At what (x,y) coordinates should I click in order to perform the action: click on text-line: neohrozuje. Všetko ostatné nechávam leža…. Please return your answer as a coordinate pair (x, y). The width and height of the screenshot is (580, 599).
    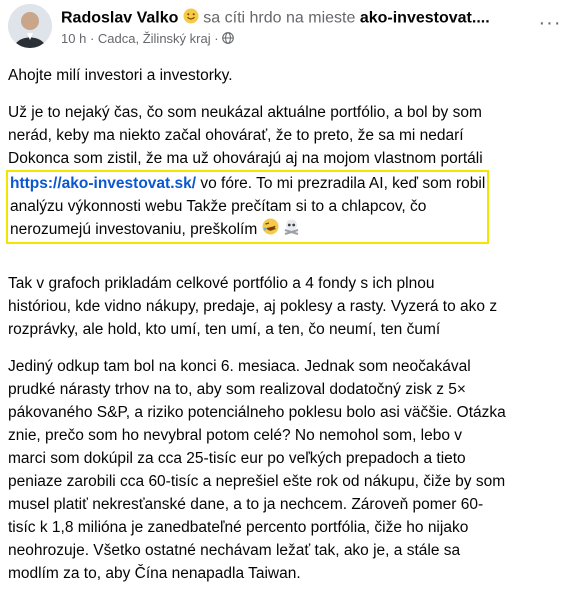
    Looking at the image, I should click on (234, 550).